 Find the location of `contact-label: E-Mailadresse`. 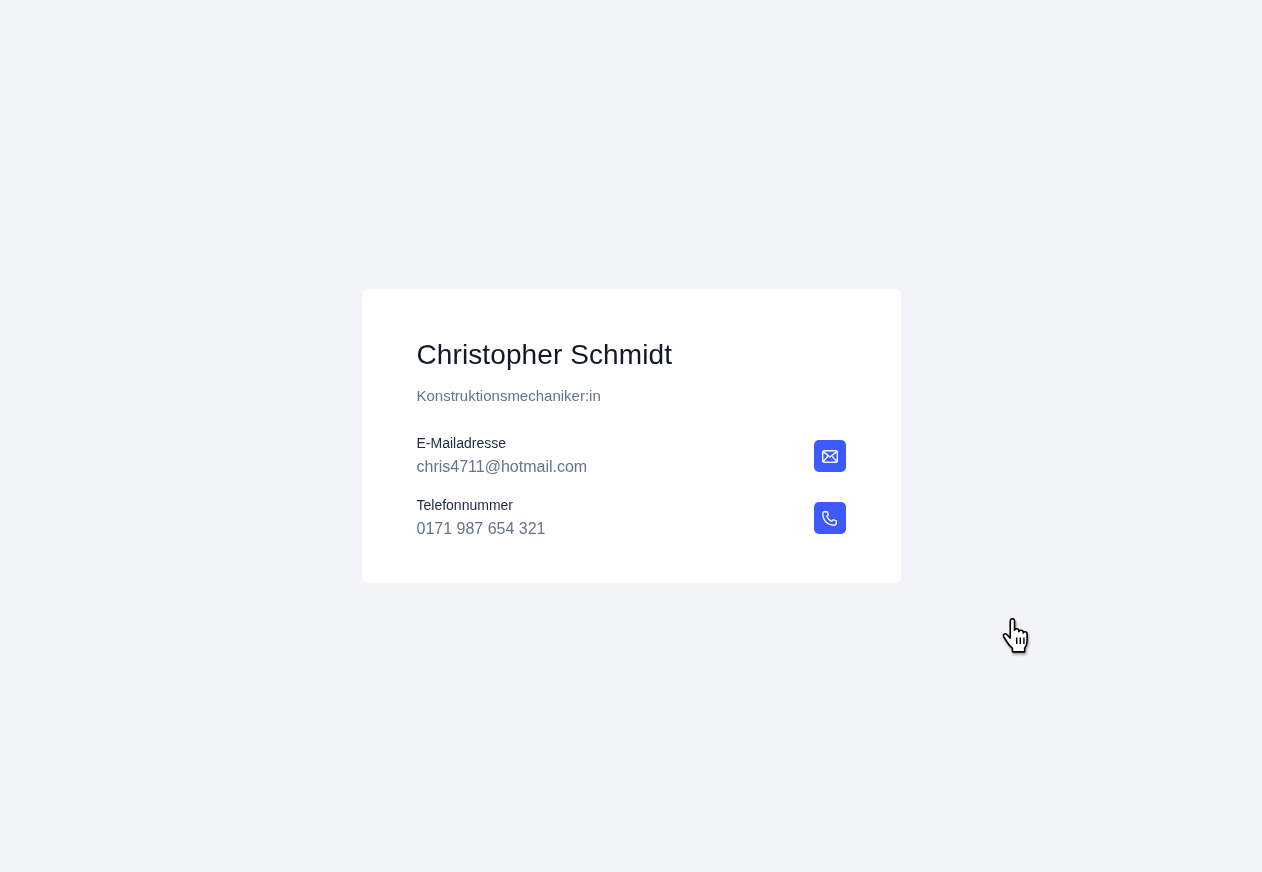

contact-label: E-Mailadresse is located at coordinates (461, 443).